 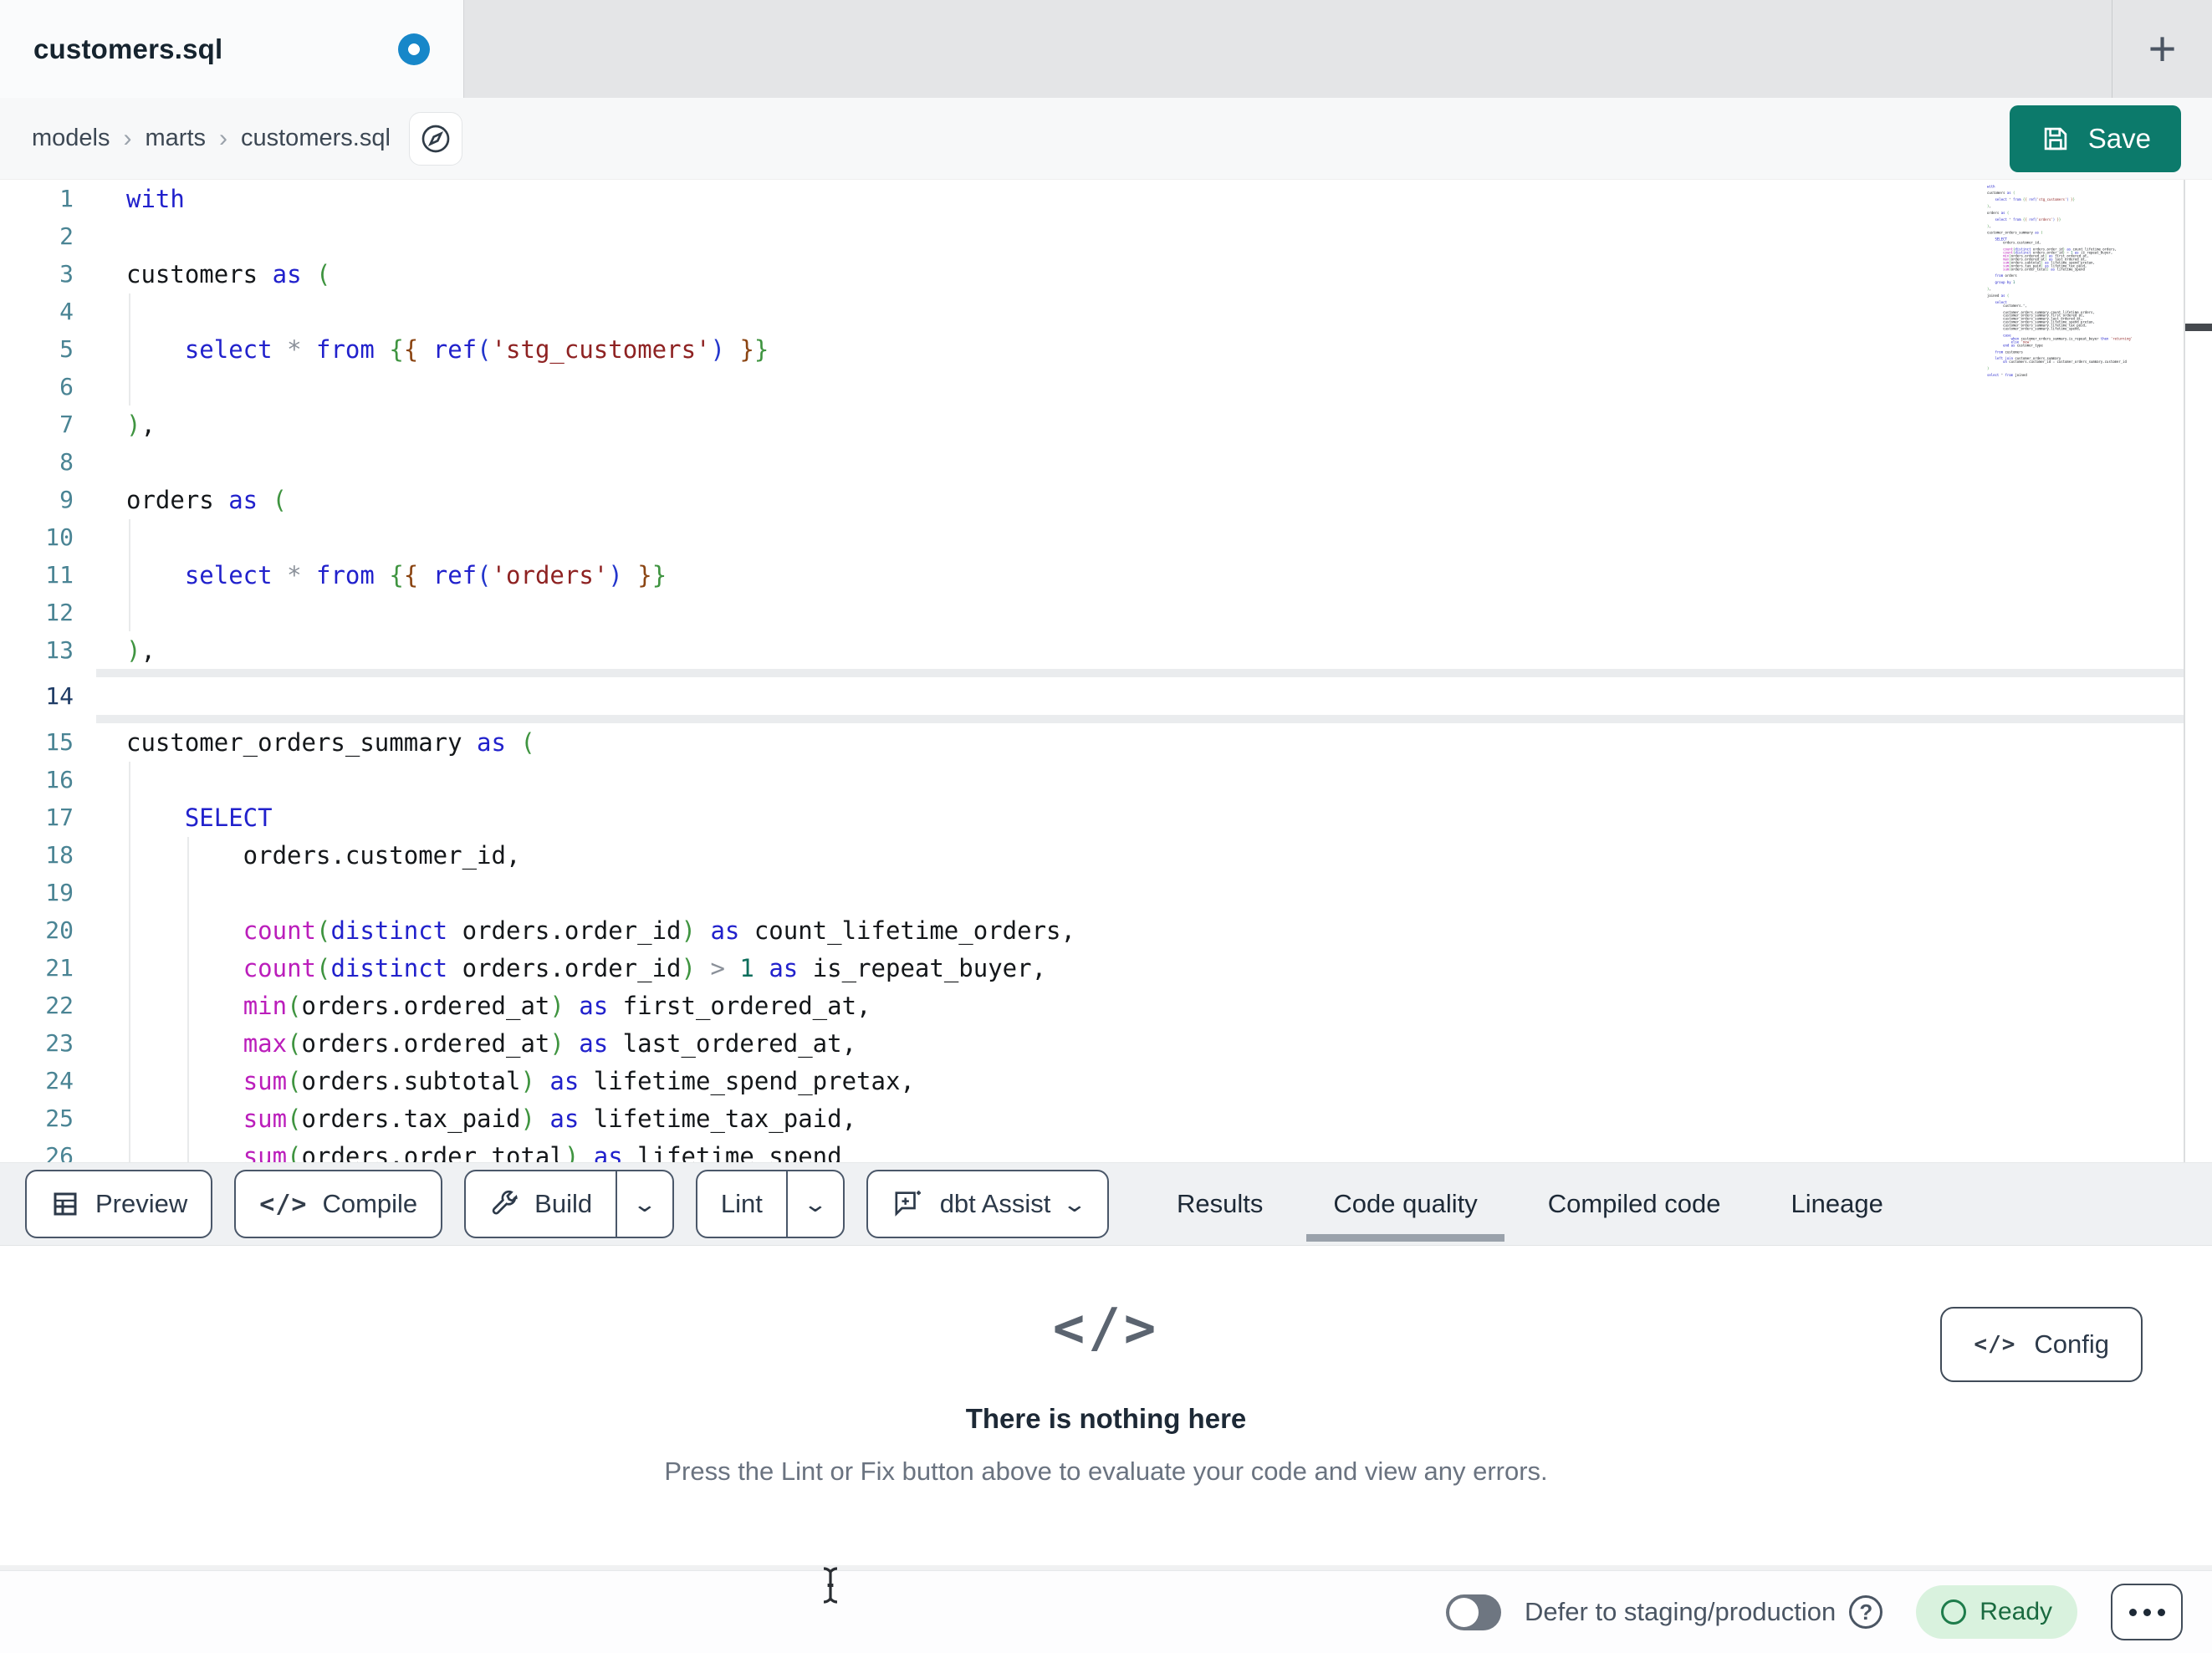 What do you see at coordinates (1954, 1612) in the screenshot?
I see `ready-circle-icon` at bounding box center [1954, 1612].